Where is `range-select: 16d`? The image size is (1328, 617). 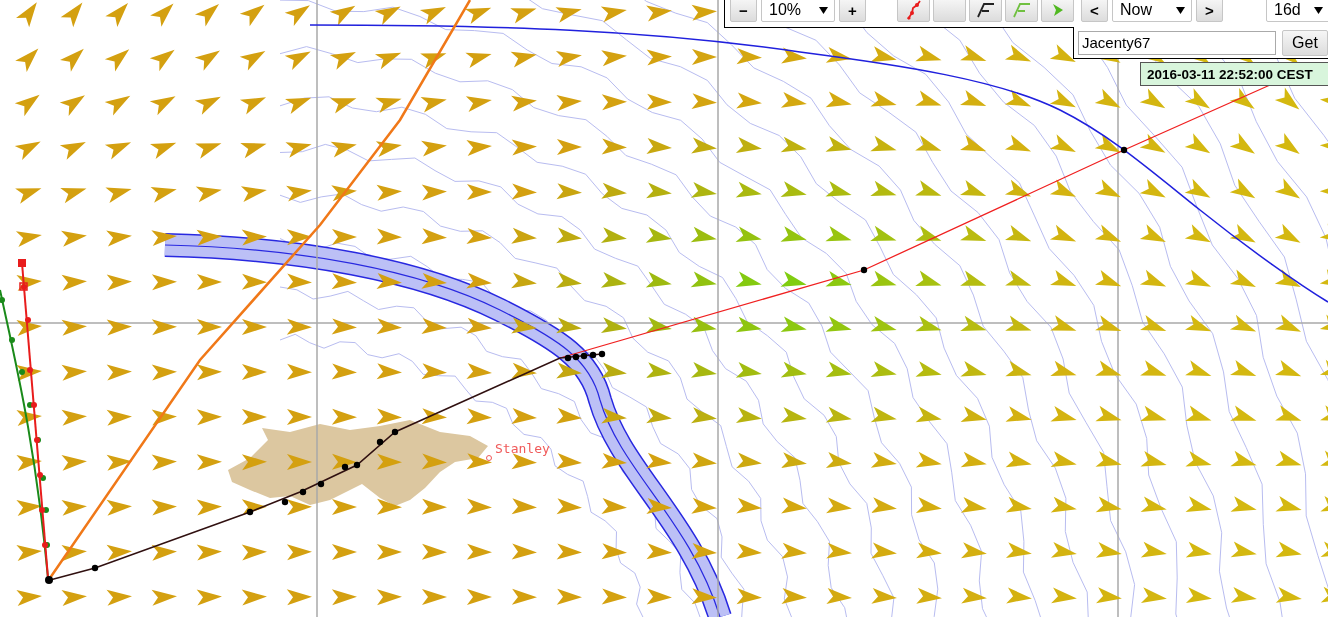
range-select: 16d is located at coordinates (1297, 11).